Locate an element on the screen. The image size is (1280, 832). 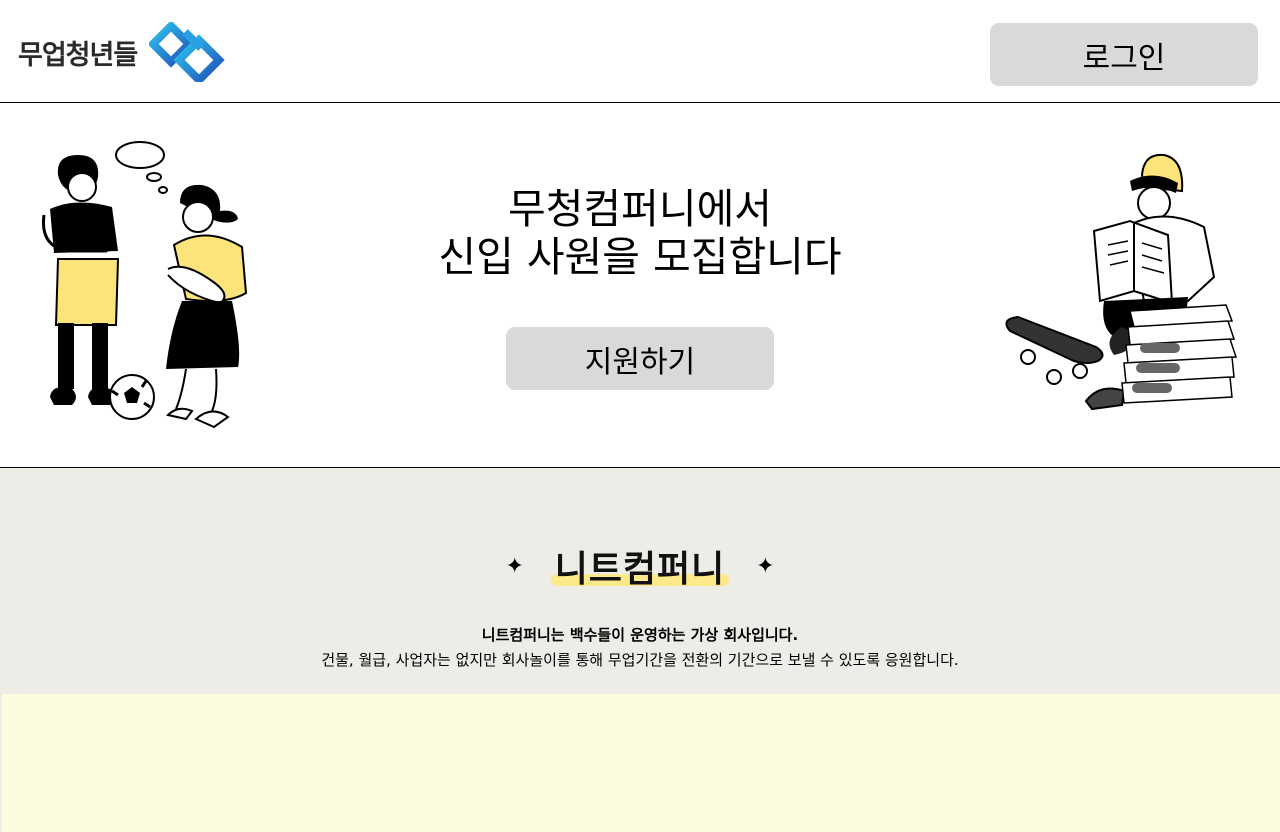
man-reading-illustration is located at coordinates (1121, 282).